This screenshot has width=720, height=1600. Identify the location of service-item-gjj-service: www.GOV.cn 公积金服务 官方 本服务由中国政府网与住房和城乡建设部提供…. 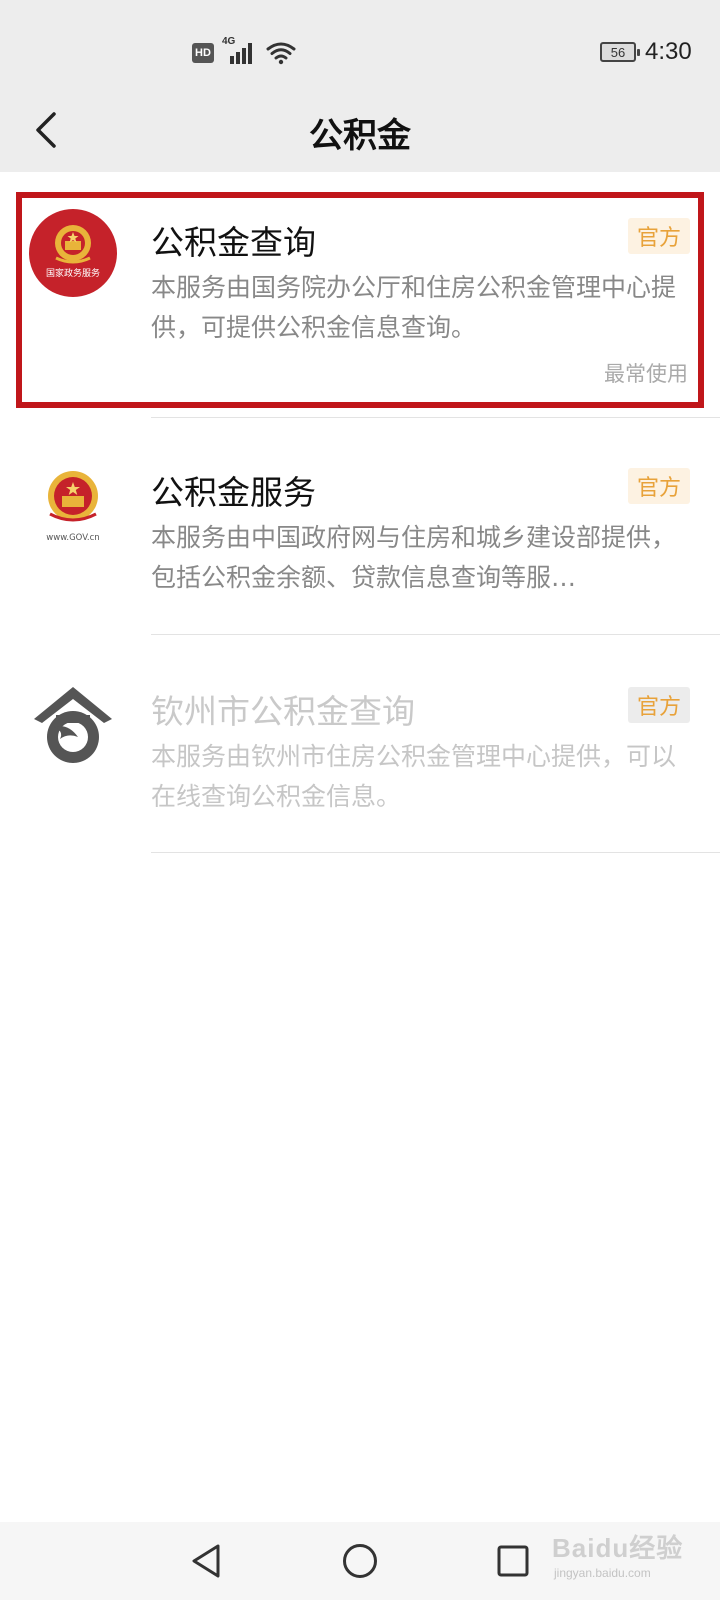
(360, 526).